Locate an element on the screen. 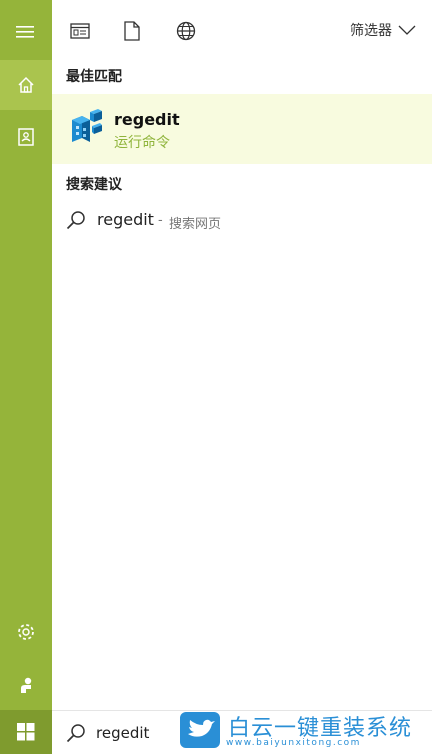 Image resolution: width=432 pixels, height=754 pixels. hamburger-menu-button is located at coordinates (26, 32).